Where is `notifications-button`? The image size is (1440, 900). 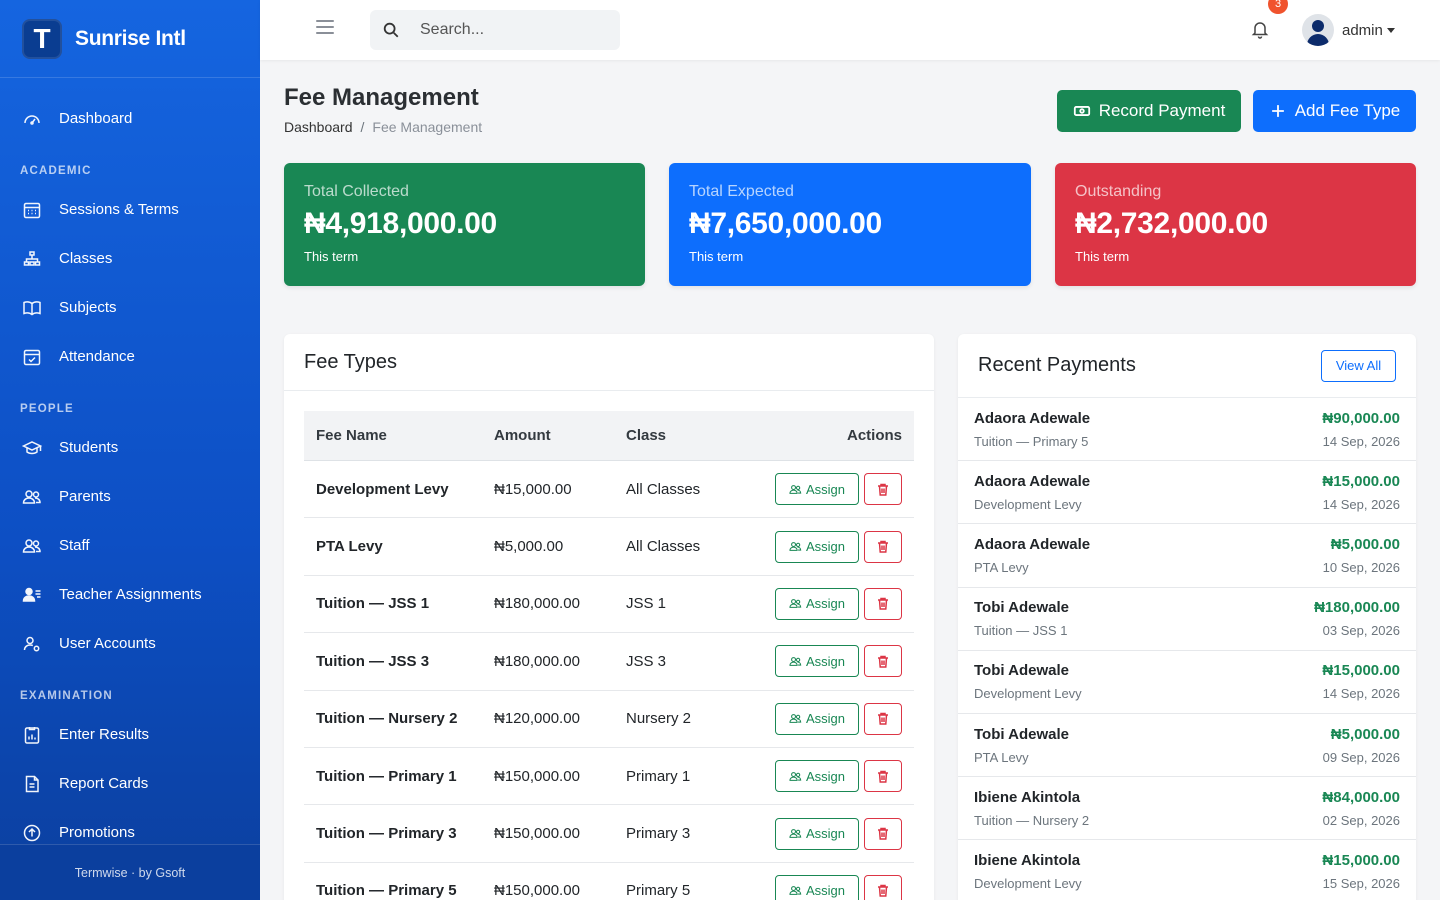
notifications-button is located at coordinates (1261, 30).